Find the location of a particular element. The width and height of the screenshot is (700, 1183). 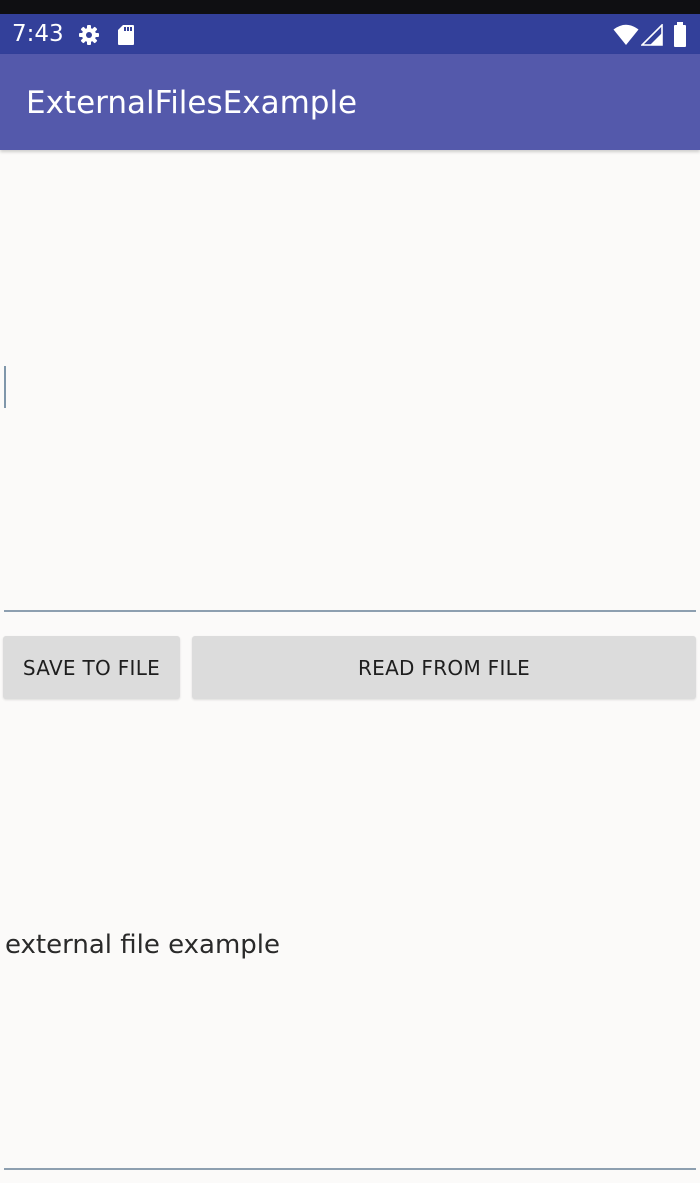

output-text: external file example is located at coordinates (143, 945).